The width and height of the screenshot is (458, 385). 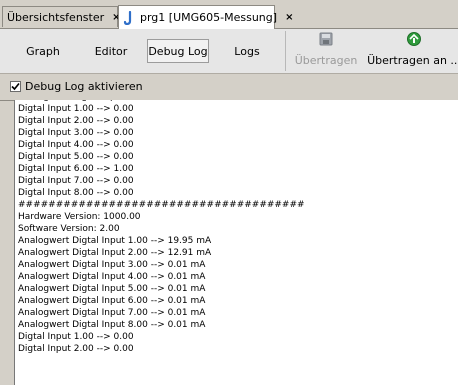 What do you see at coordinates (161, 205) in the screenshot?
I see `log-line: ######################################` at bounding box center [161, 205].